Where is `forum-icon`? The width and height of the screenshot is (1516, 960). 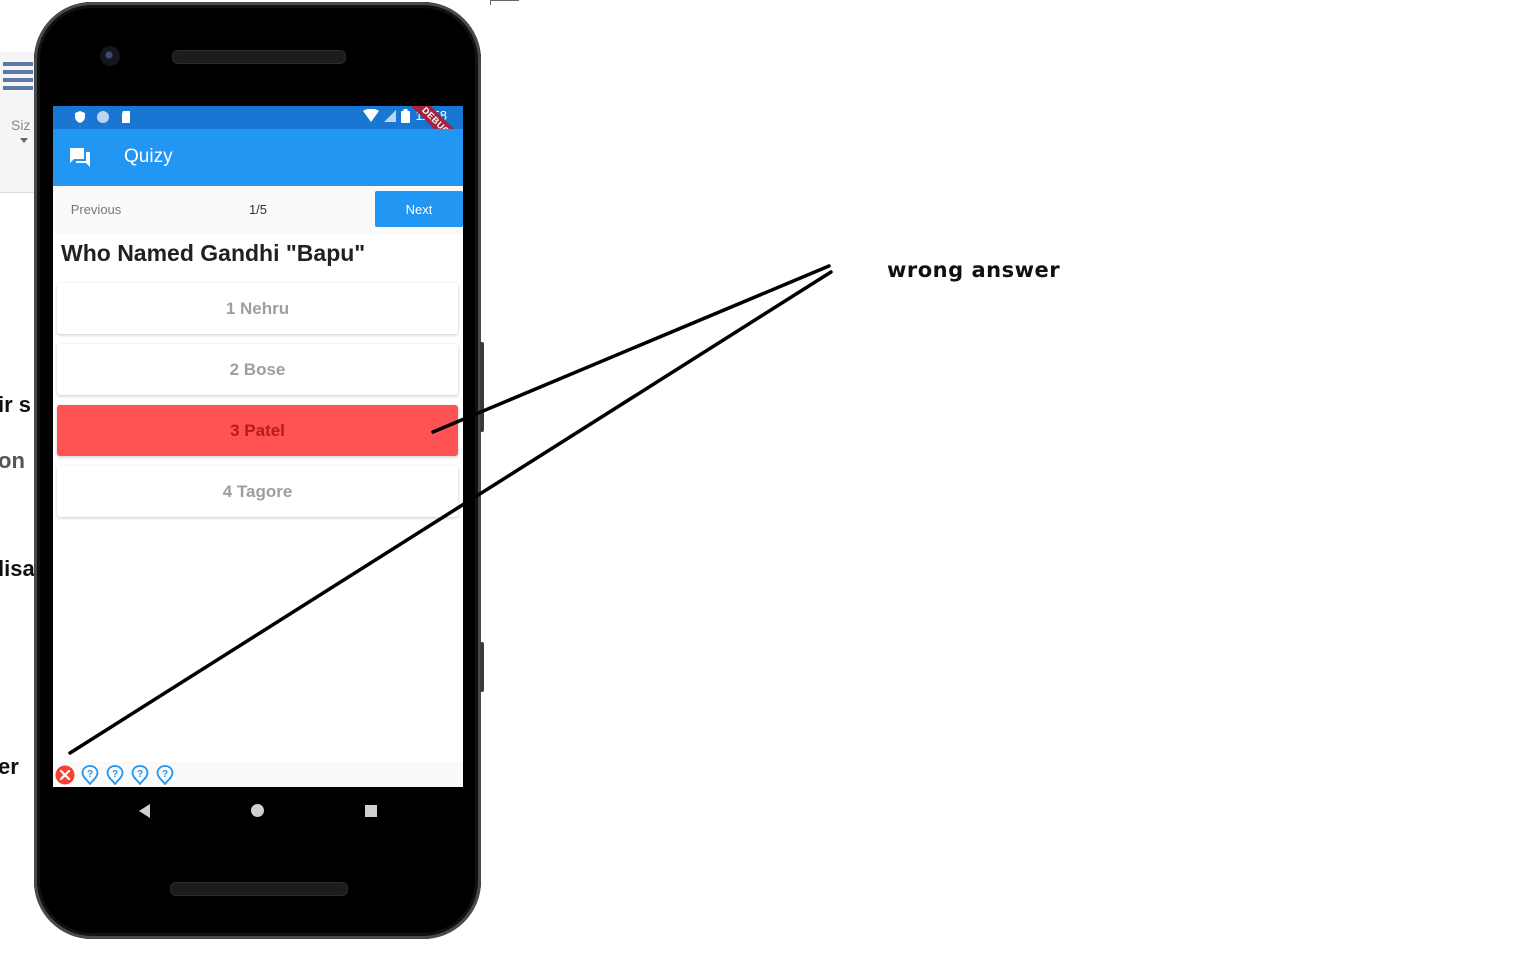 forum-icon is located at coordinates (80, 157).